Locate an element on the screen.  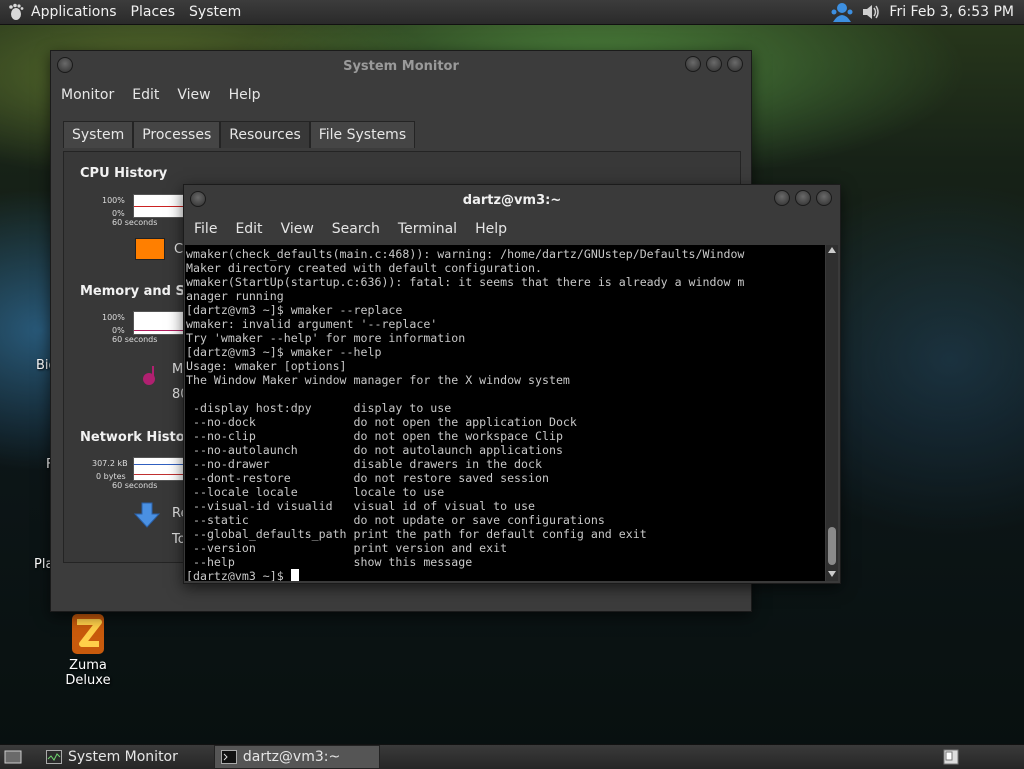
memory-graph-bottom-label: 0% is located at coordinates (118, 330).